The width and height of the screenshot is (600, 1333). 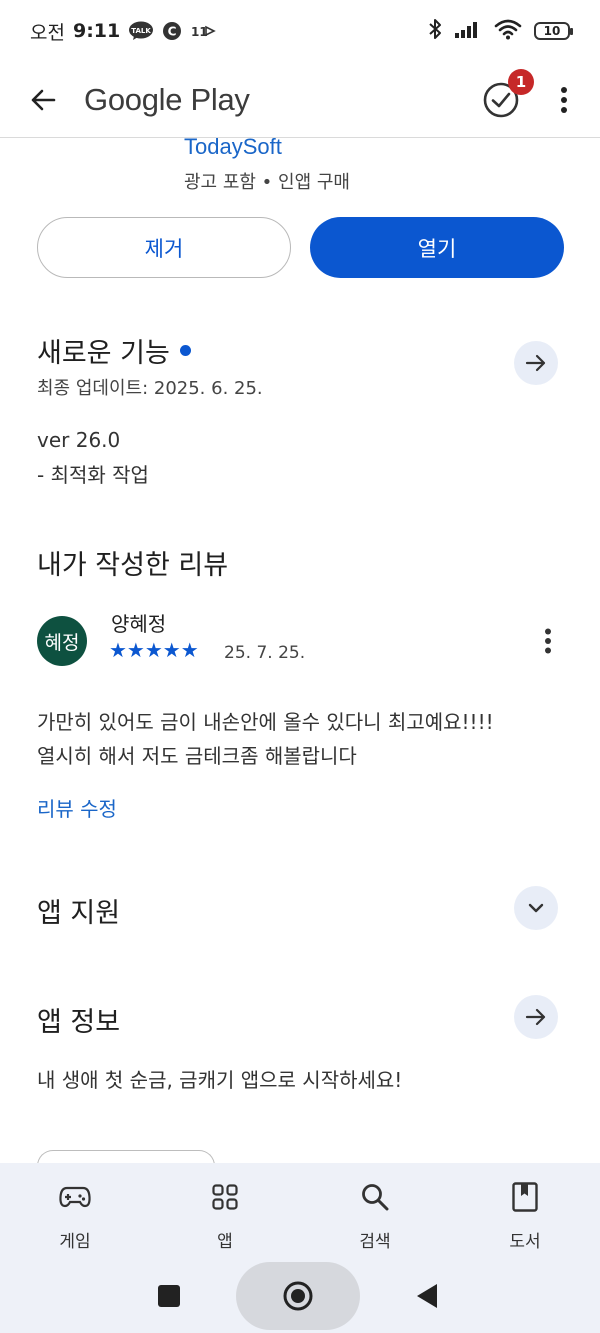 What do you see at coordinates (154, 650) in the screenshot?
I see `star-rating: ★★★★★` at bounding box center [154, 650].